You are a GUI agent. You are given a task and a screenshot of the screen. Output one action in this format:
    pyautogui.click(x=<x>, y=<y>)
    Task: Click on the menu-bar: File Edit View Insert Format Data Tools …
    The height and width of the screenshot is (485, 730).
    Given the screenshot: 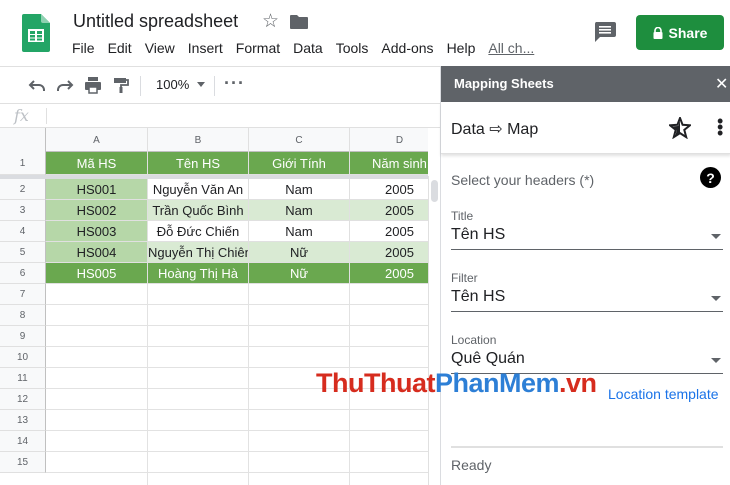 What is the action you would take?
    pyautogui.click(x=309, y=49)
    